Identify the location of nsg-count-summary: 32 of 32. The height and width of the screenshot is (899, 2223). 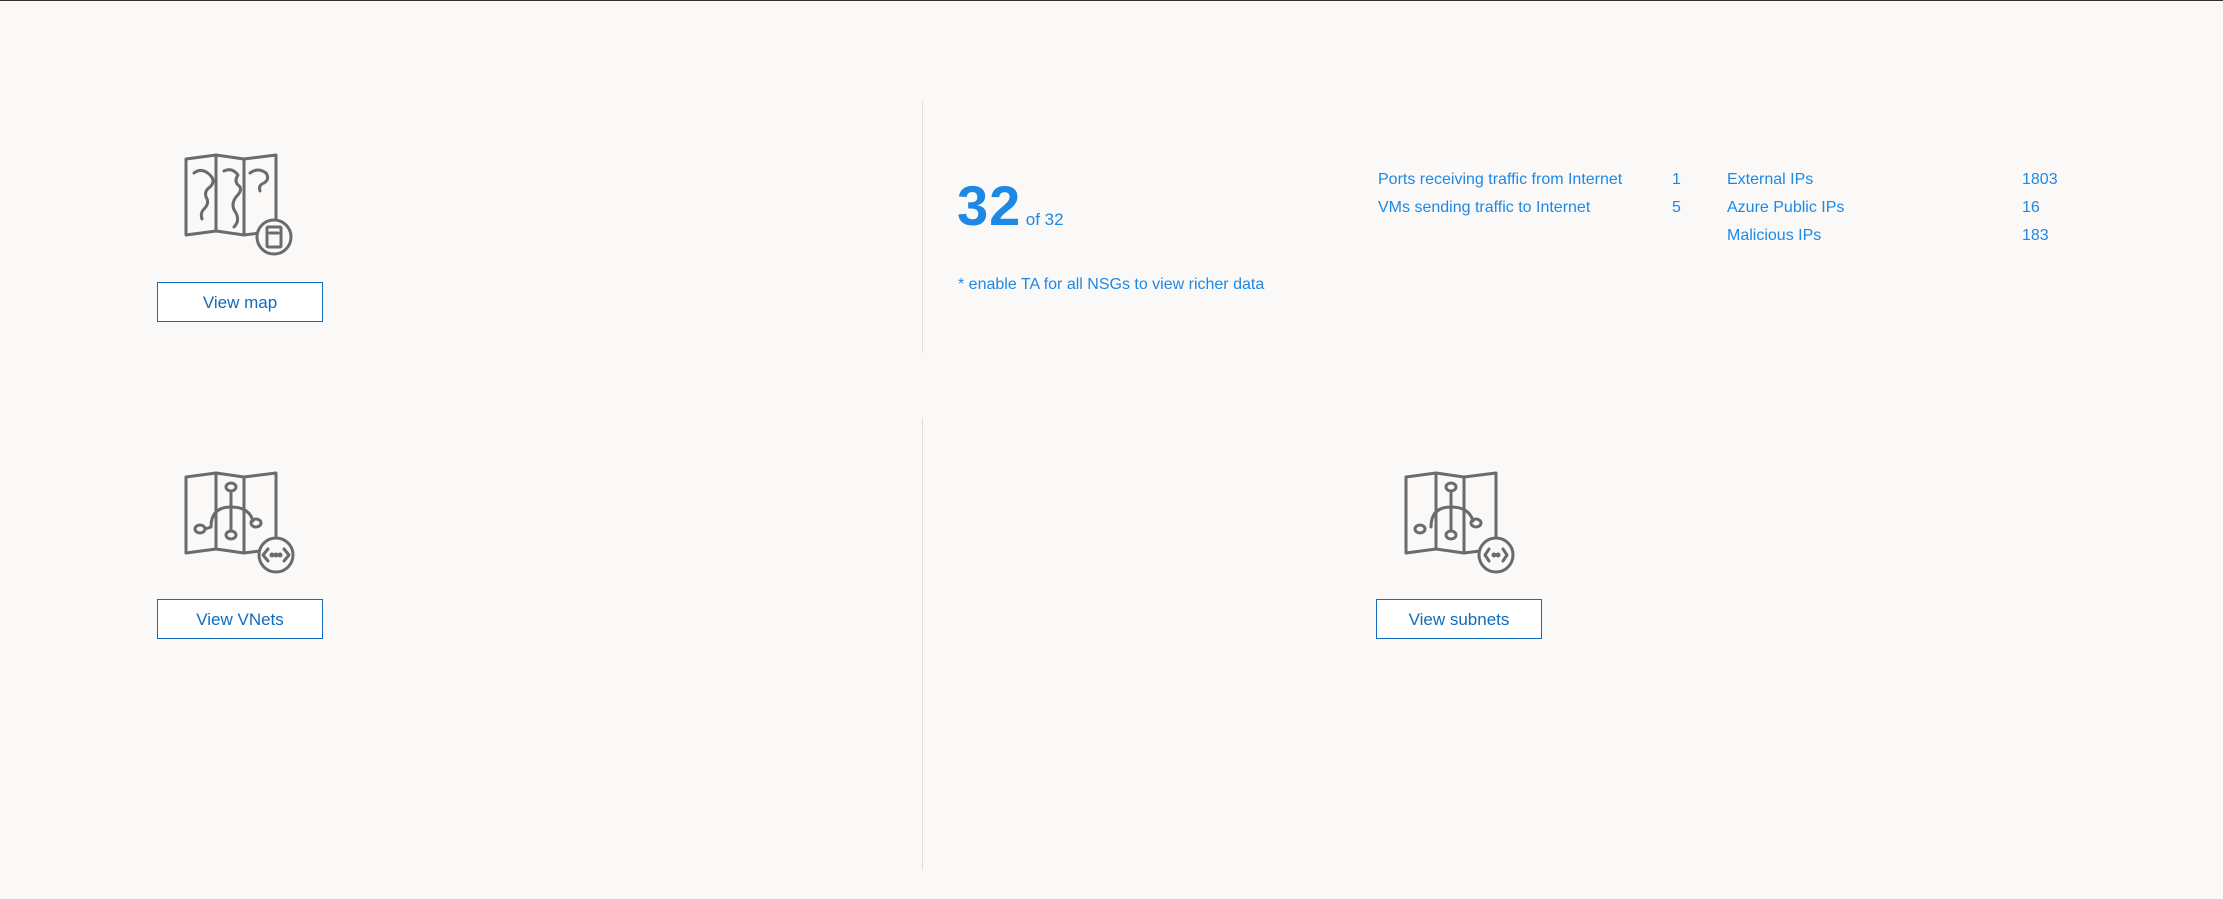
(1010, 205).